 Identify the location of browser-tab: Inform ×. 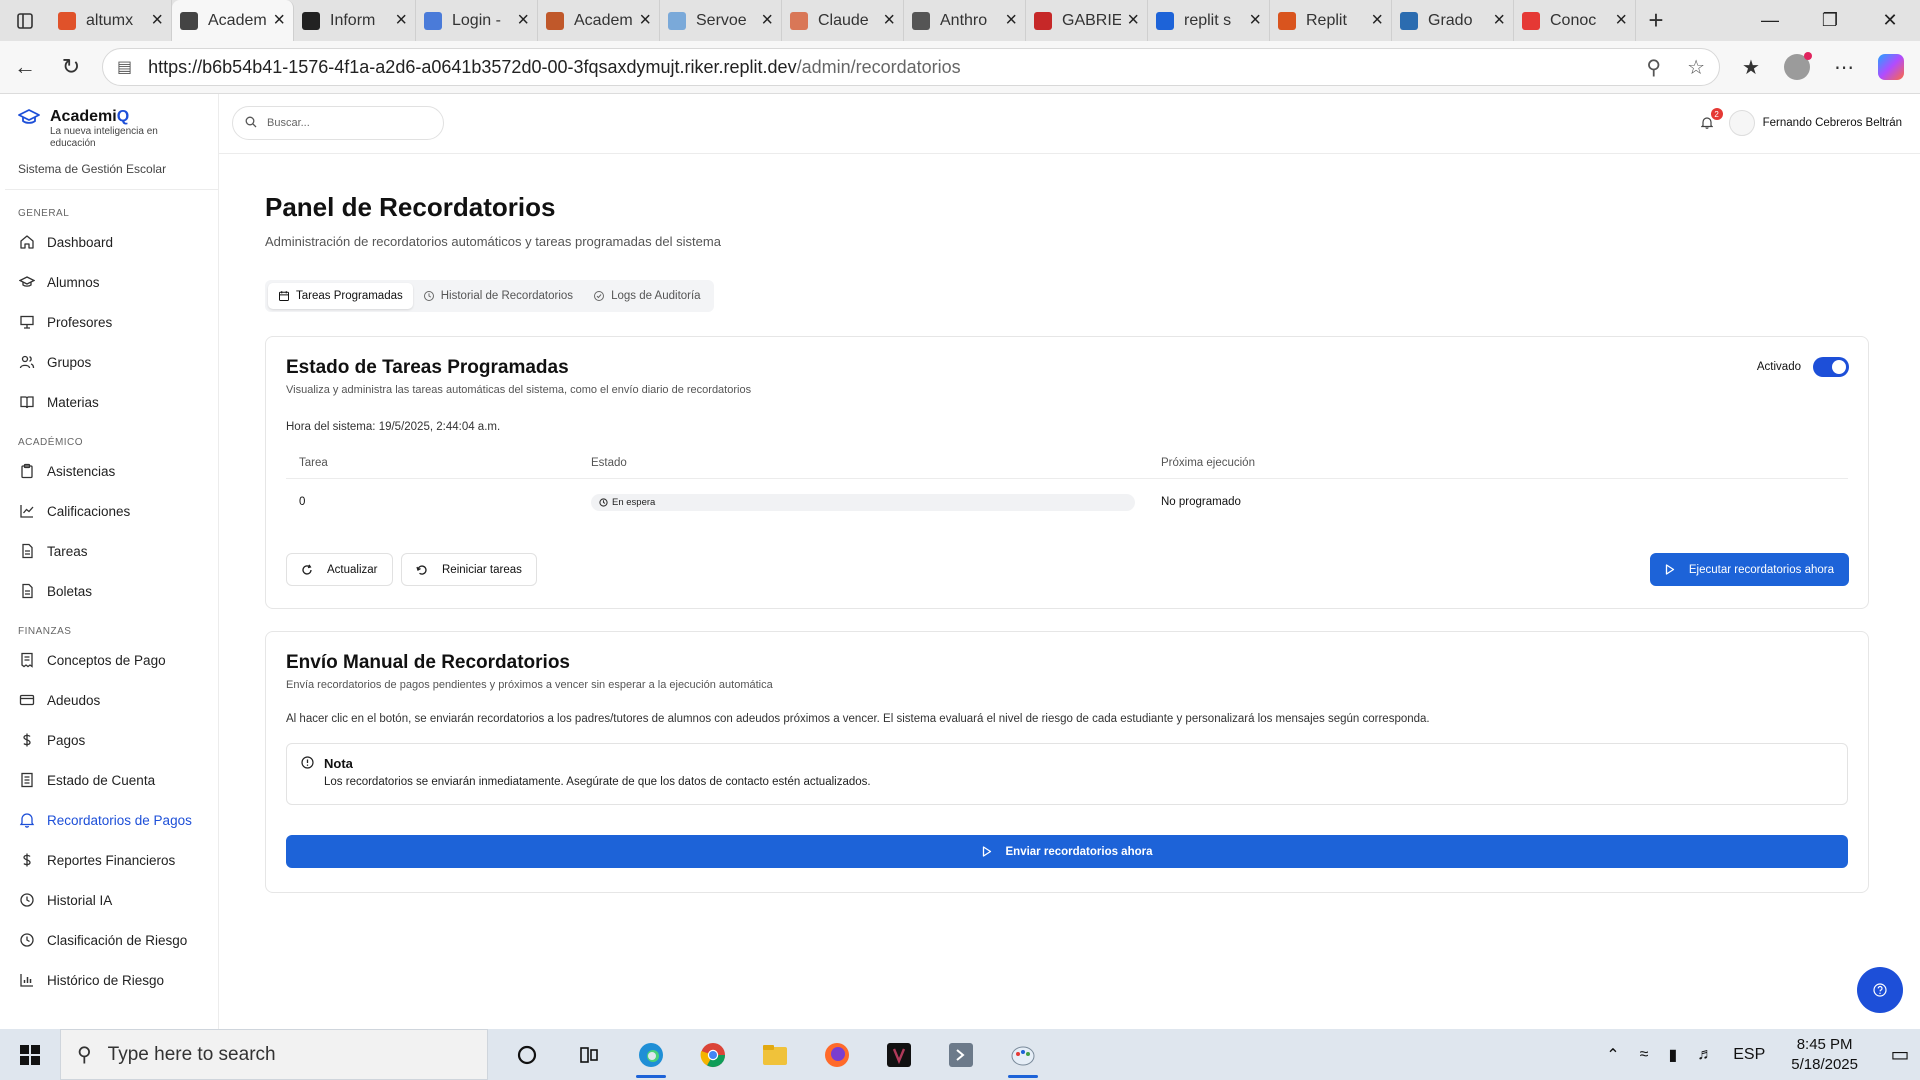
(355, 20).